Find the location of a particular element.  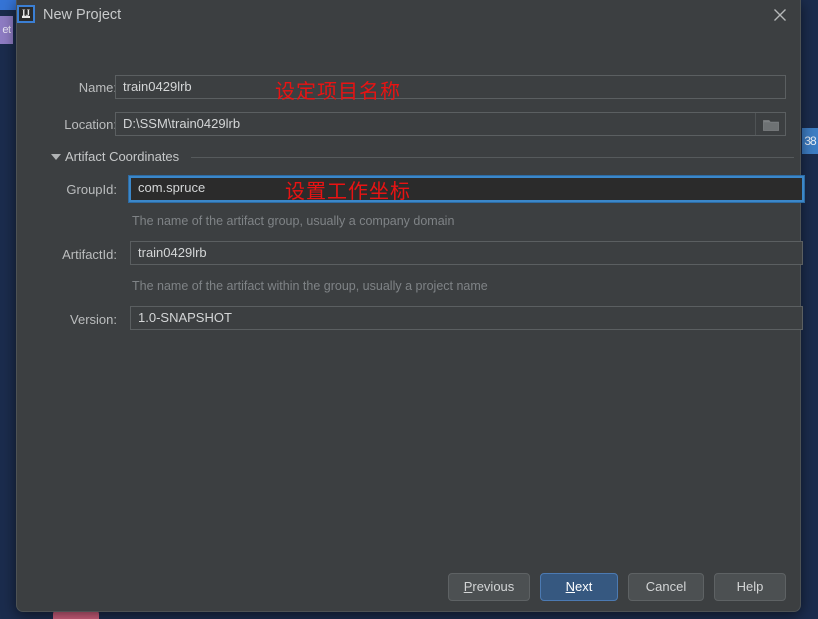

name-input: train0429lrb is located at coordinates (450, 87).